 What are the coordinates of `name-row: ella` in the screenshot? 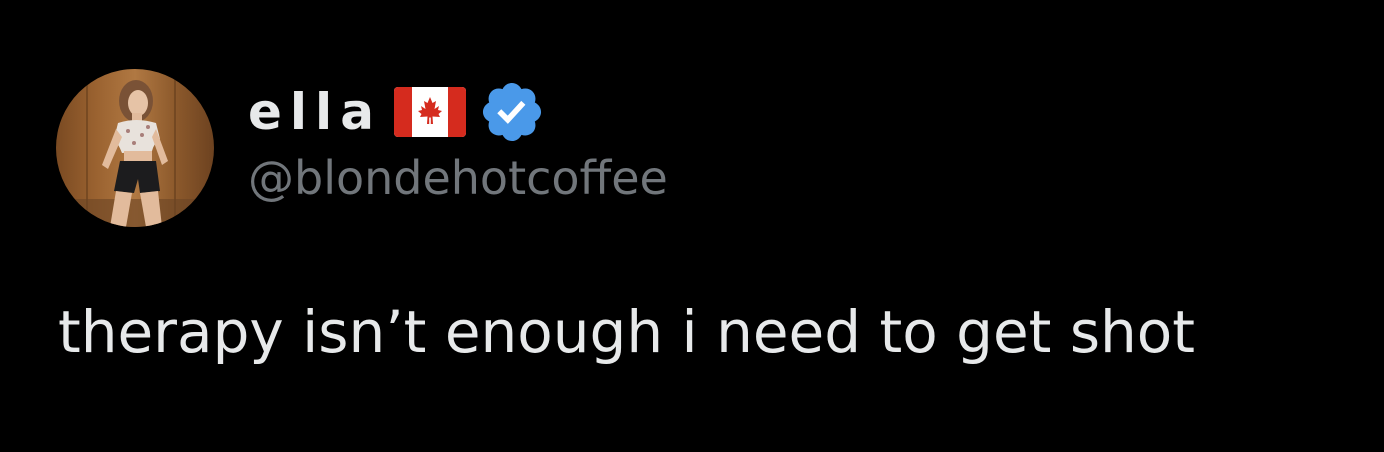 It's located at (458, 112).